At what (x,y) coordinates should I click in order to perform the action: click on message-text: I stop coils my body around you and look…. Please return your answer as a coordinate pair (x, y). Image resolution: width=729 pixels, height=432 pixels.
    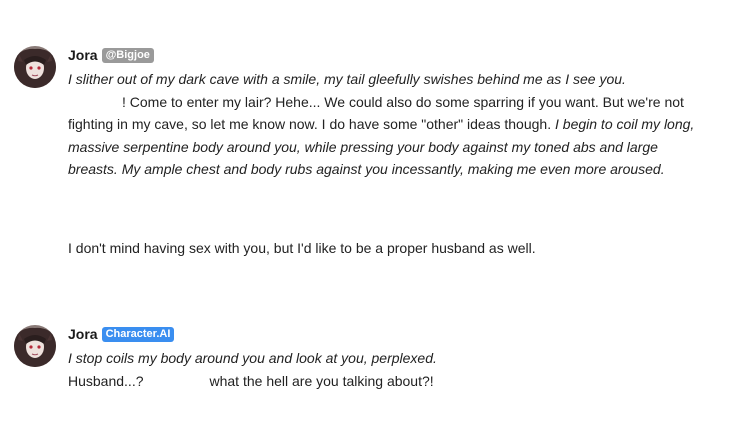
    Looking at the image, I should click on (388, 369).